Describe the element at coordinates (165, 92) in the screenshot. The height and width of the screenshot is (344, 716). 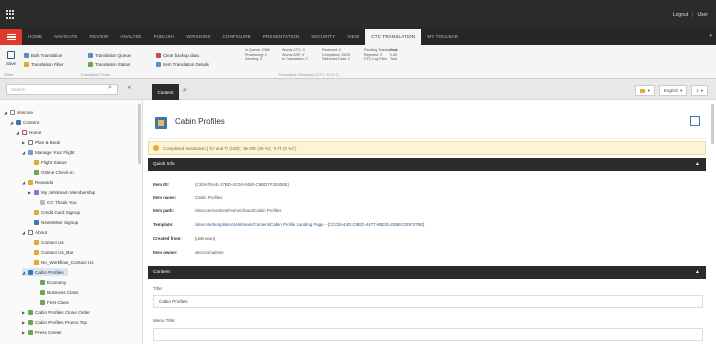
I see `tab-content: Content` at that location.